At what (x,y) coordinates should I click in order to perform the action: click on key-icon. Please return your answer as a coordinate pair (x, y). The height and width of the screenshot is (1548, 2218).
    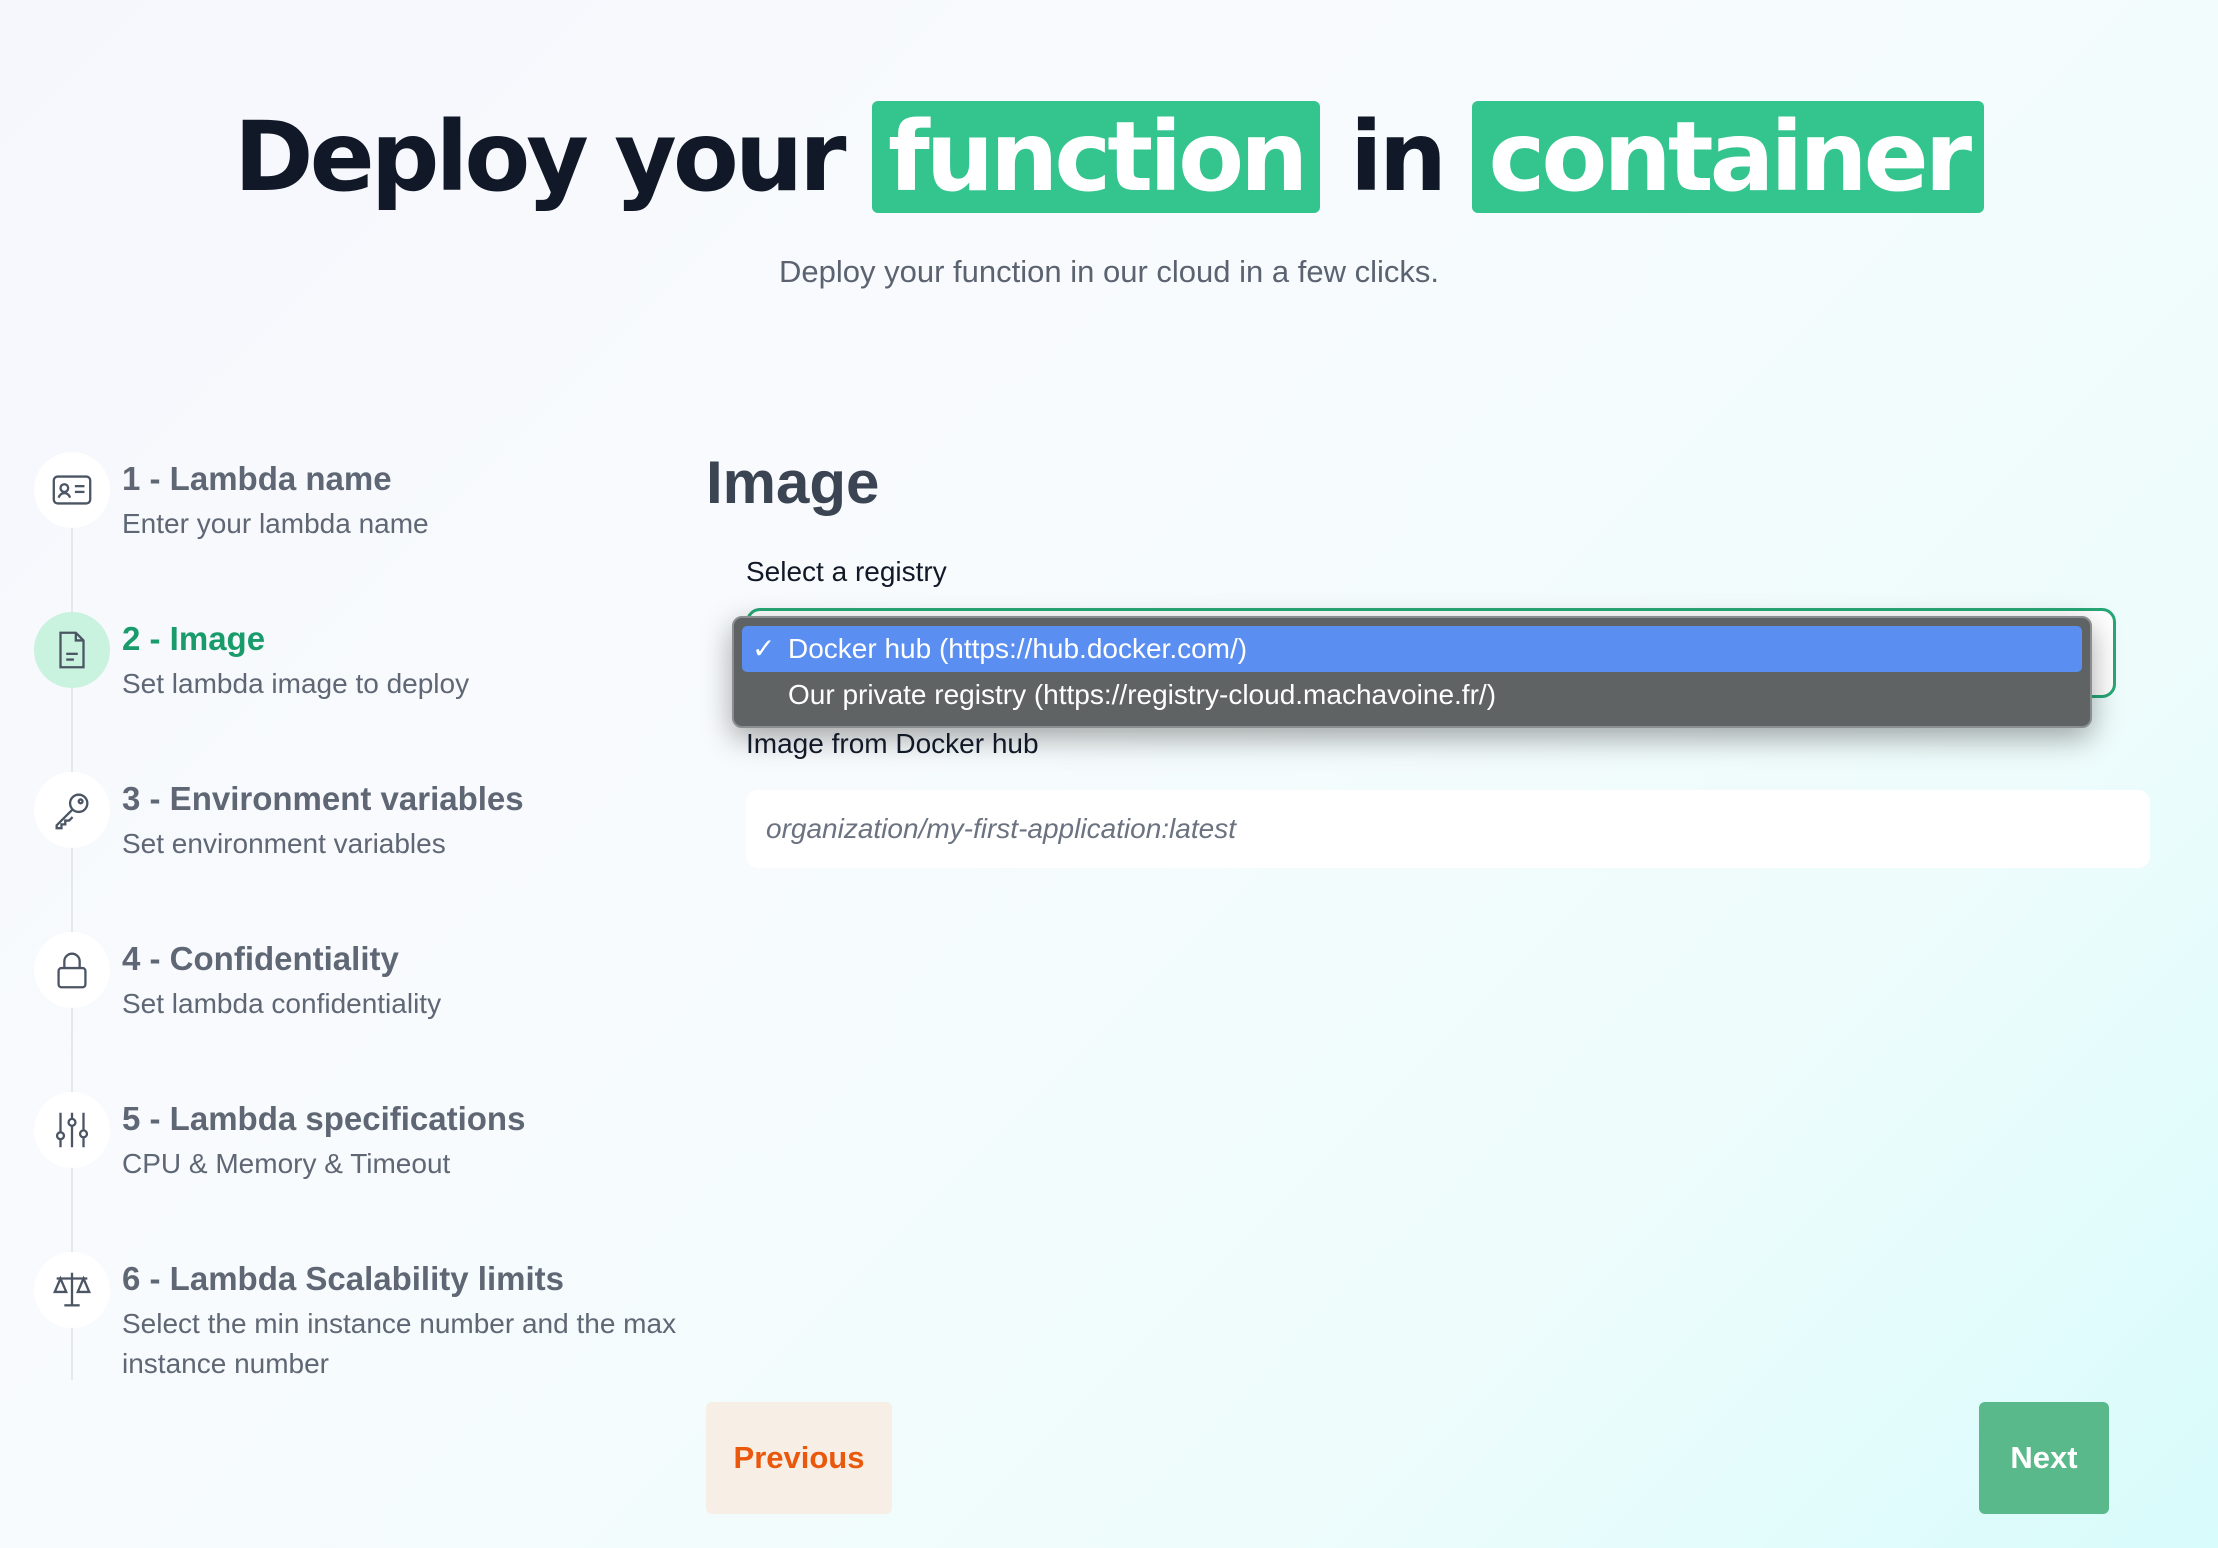
    Looking at the image, I should click on (72, 810).